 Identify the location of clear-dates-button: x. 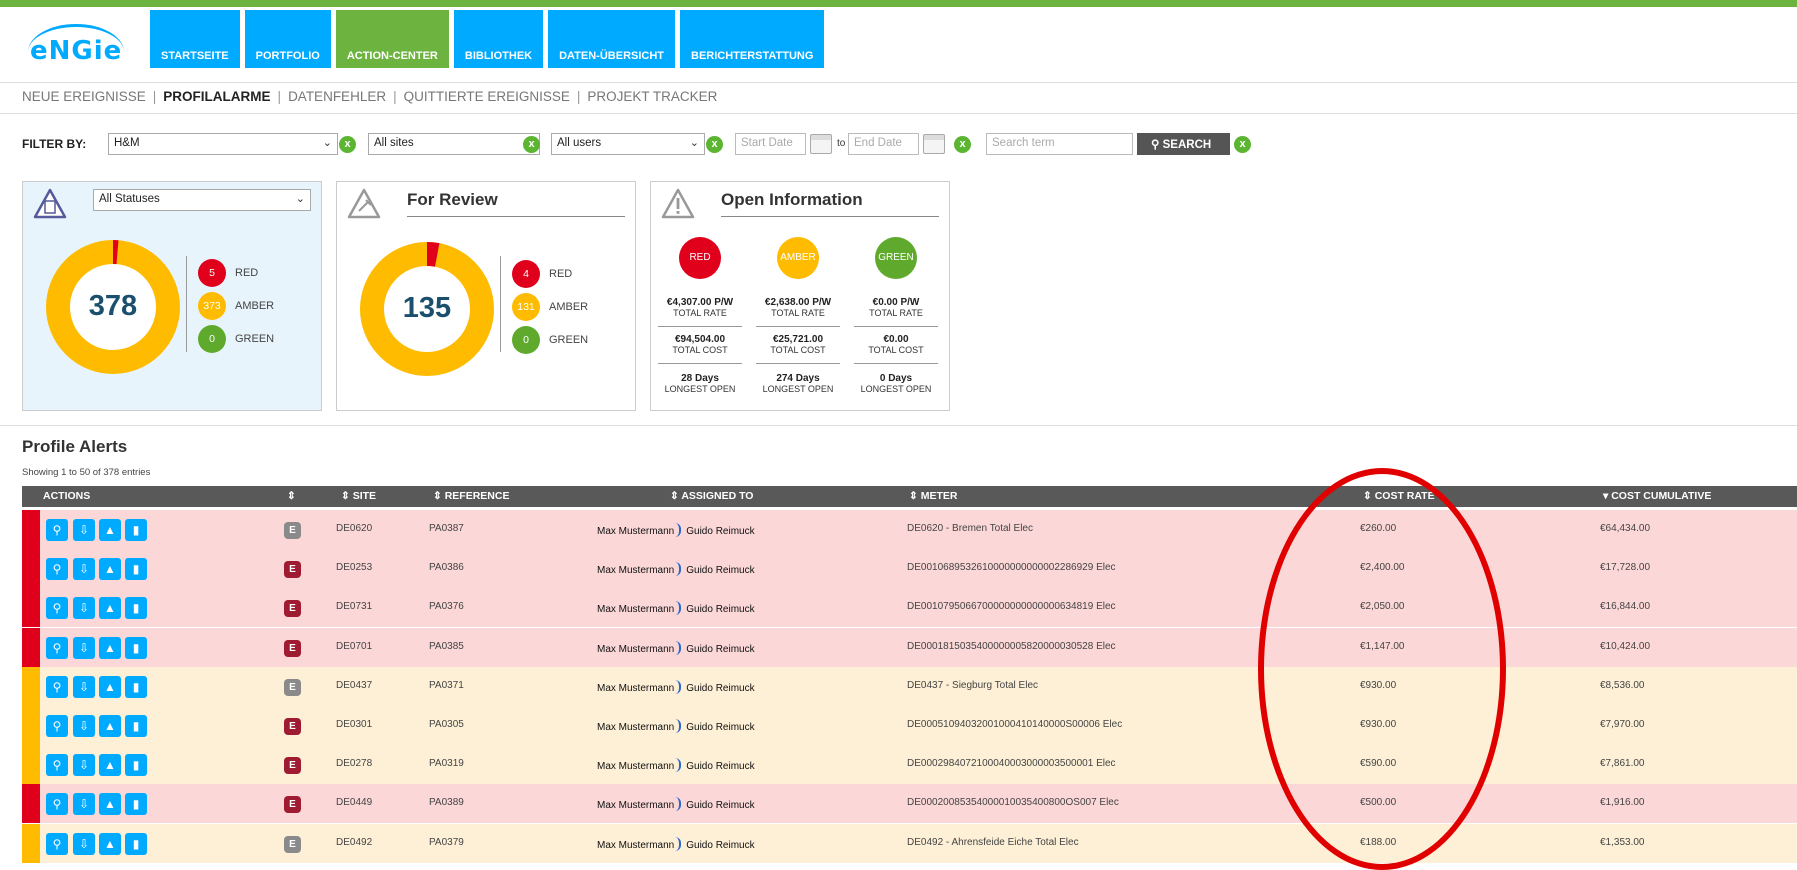
(962, 144).